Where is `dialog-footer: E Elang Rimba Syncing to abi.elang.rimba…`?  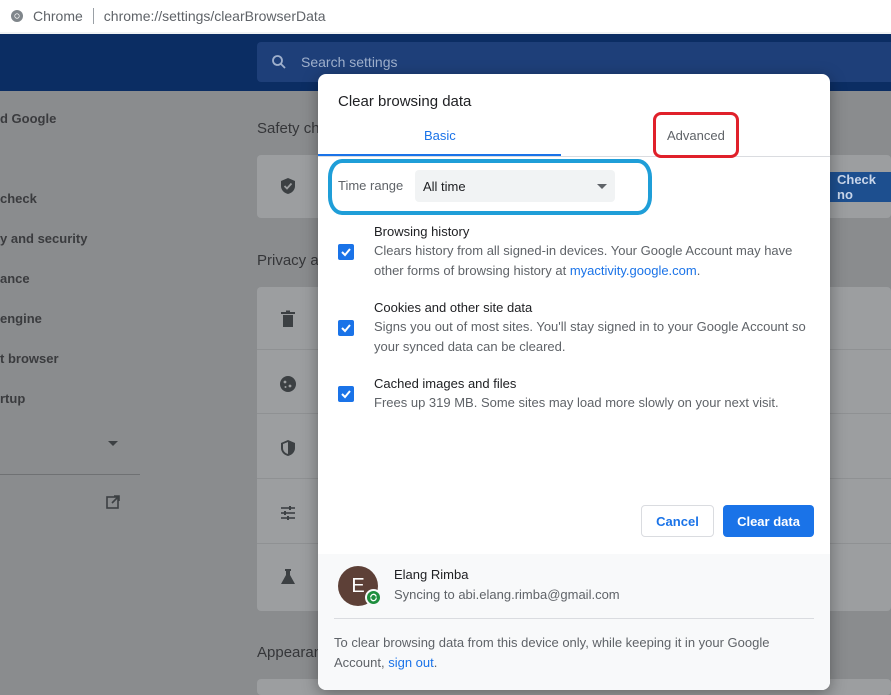 dialog-footer: E Elang Rimba Syncing to abi.elang.rimba… is located at coordinates (574, 622).